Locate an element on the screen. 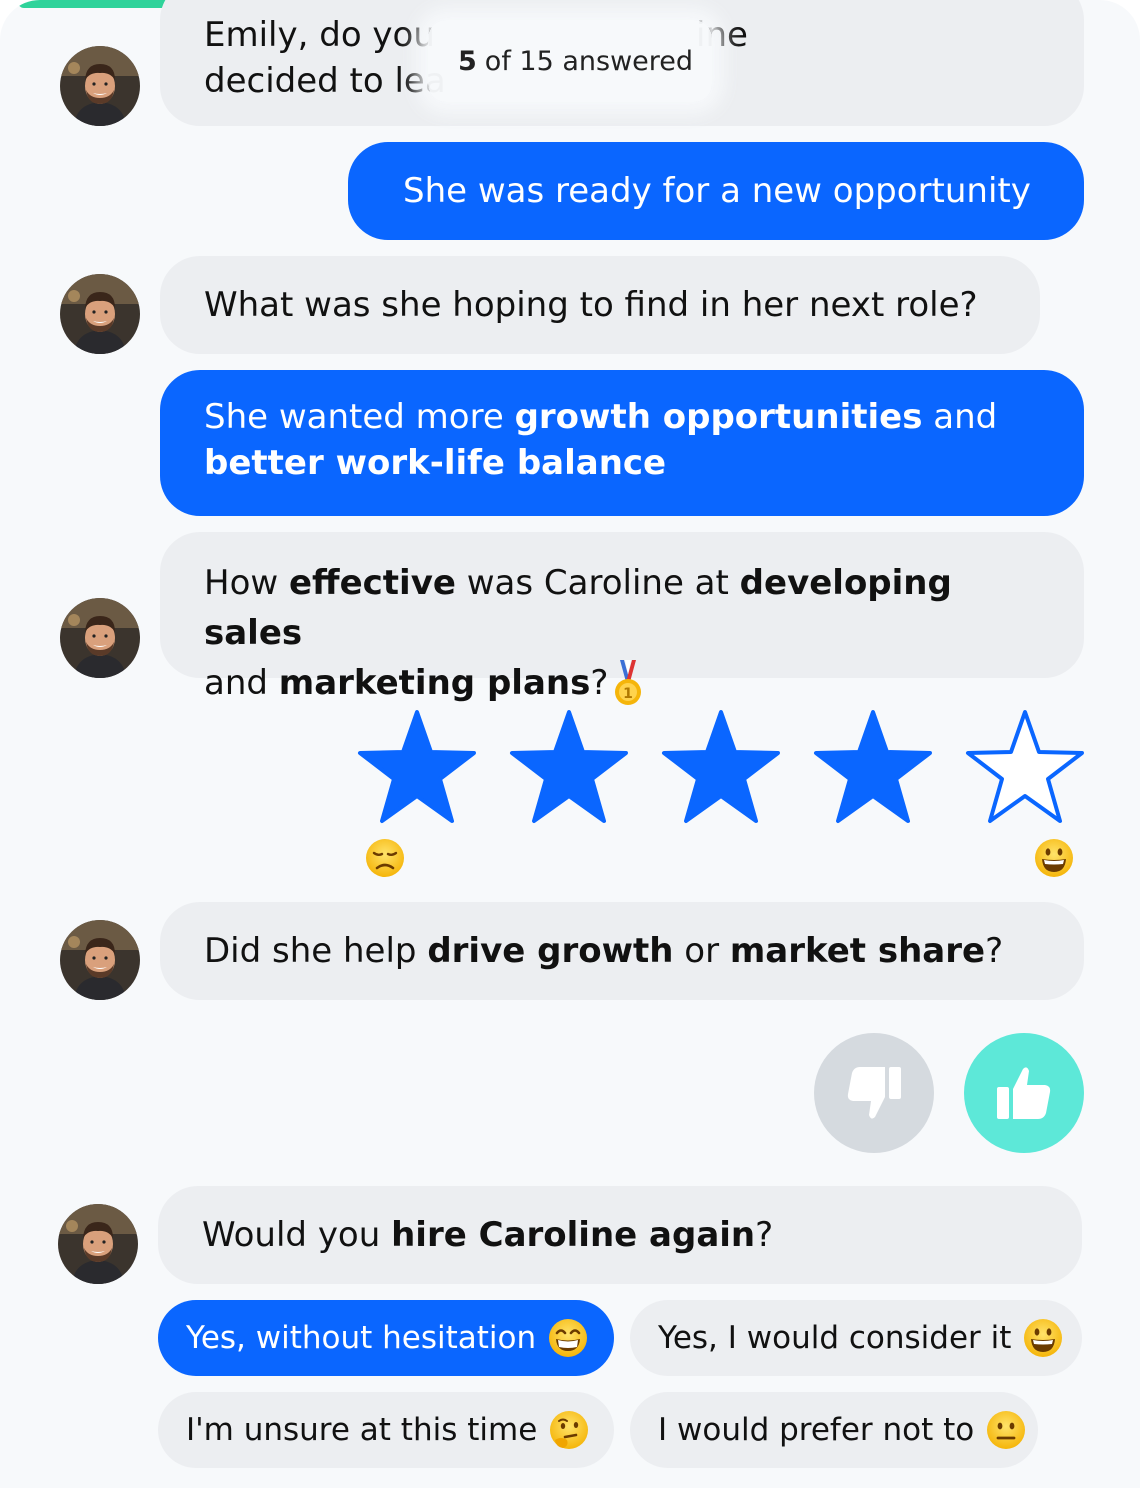  message-text: or is located at coordinates (701, 951).